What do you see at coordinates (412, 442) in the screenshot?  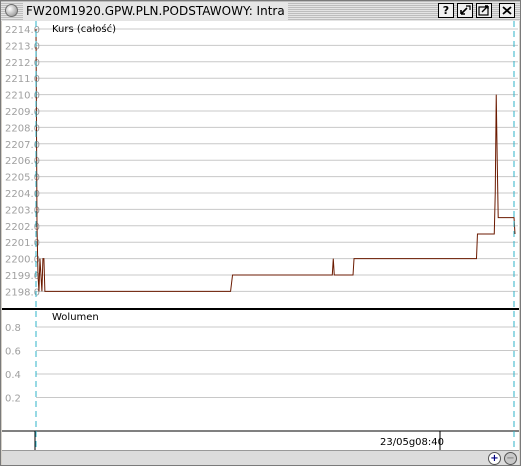 I see `time-label: 23/05g08:40` at bounding box center [412, 442].